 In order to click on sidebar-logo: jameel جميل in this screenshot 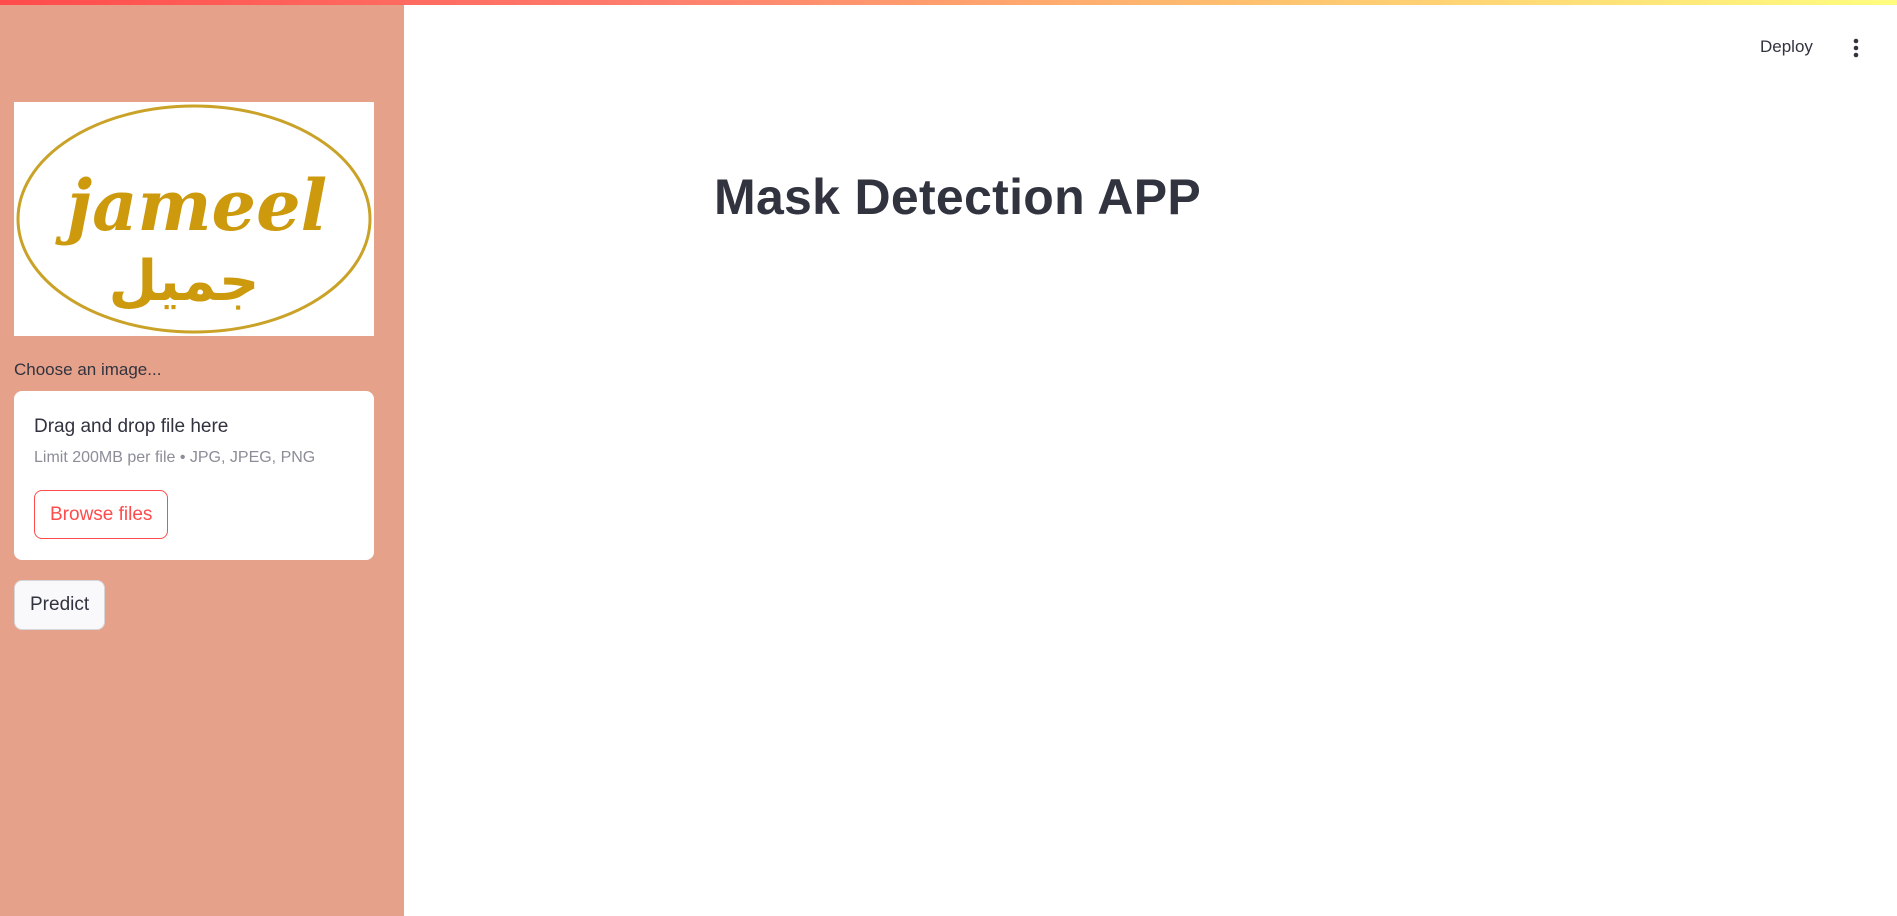, I will do `click(194, 219)`.